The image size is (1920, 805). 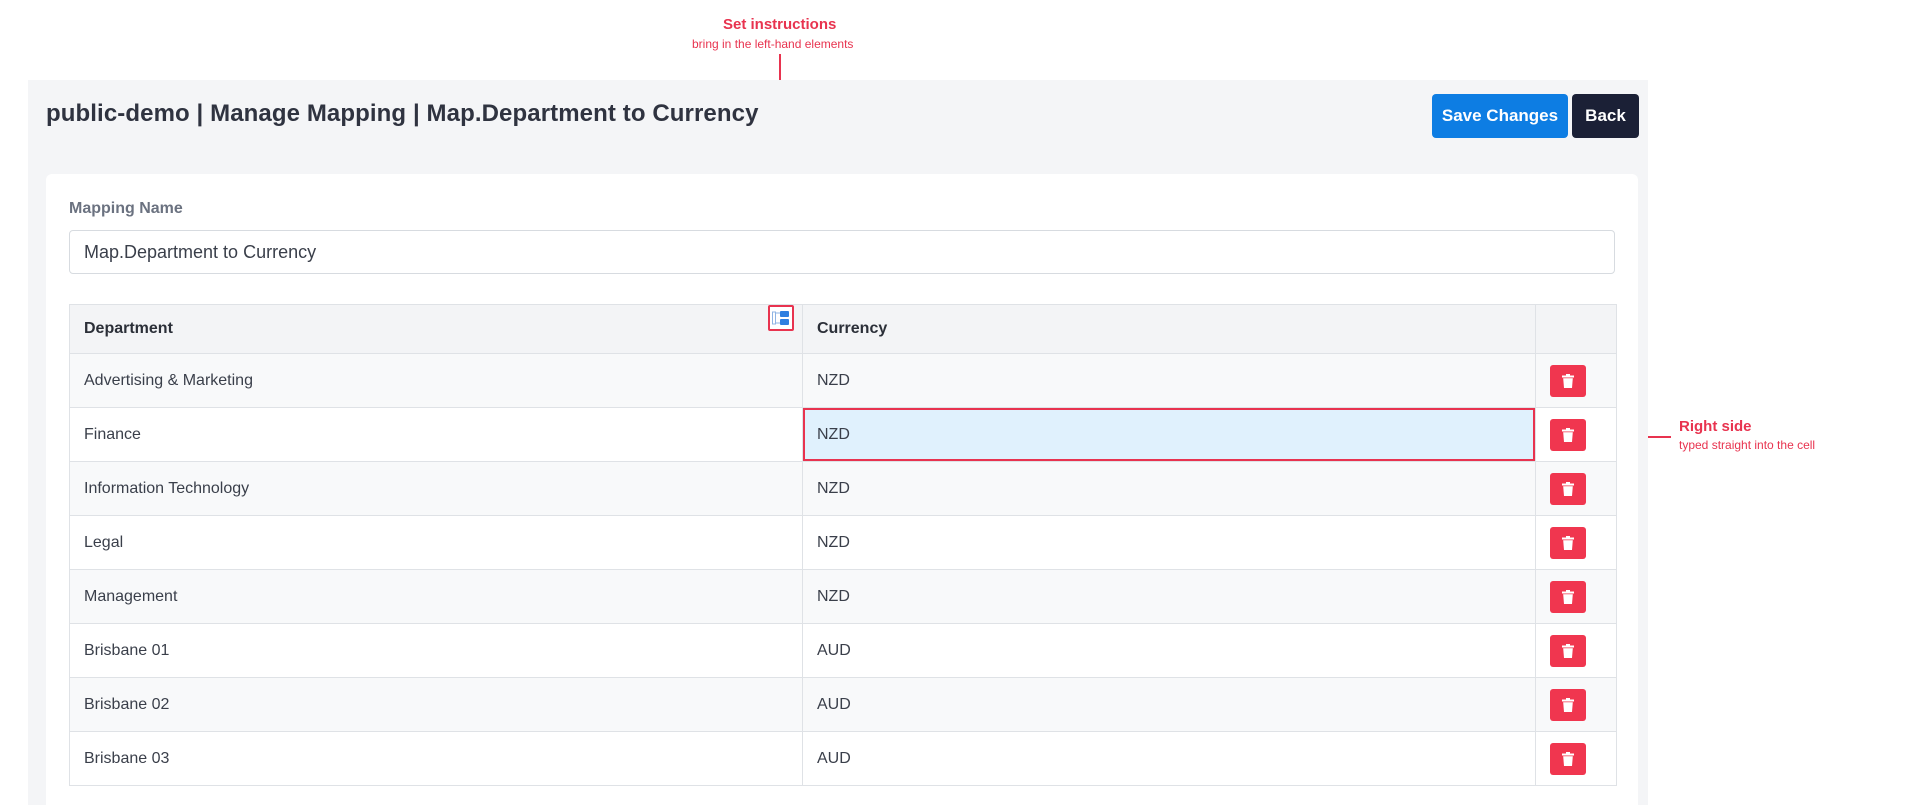 I want to click on table-header-row: Department Currency, so click(x=843, y=329).